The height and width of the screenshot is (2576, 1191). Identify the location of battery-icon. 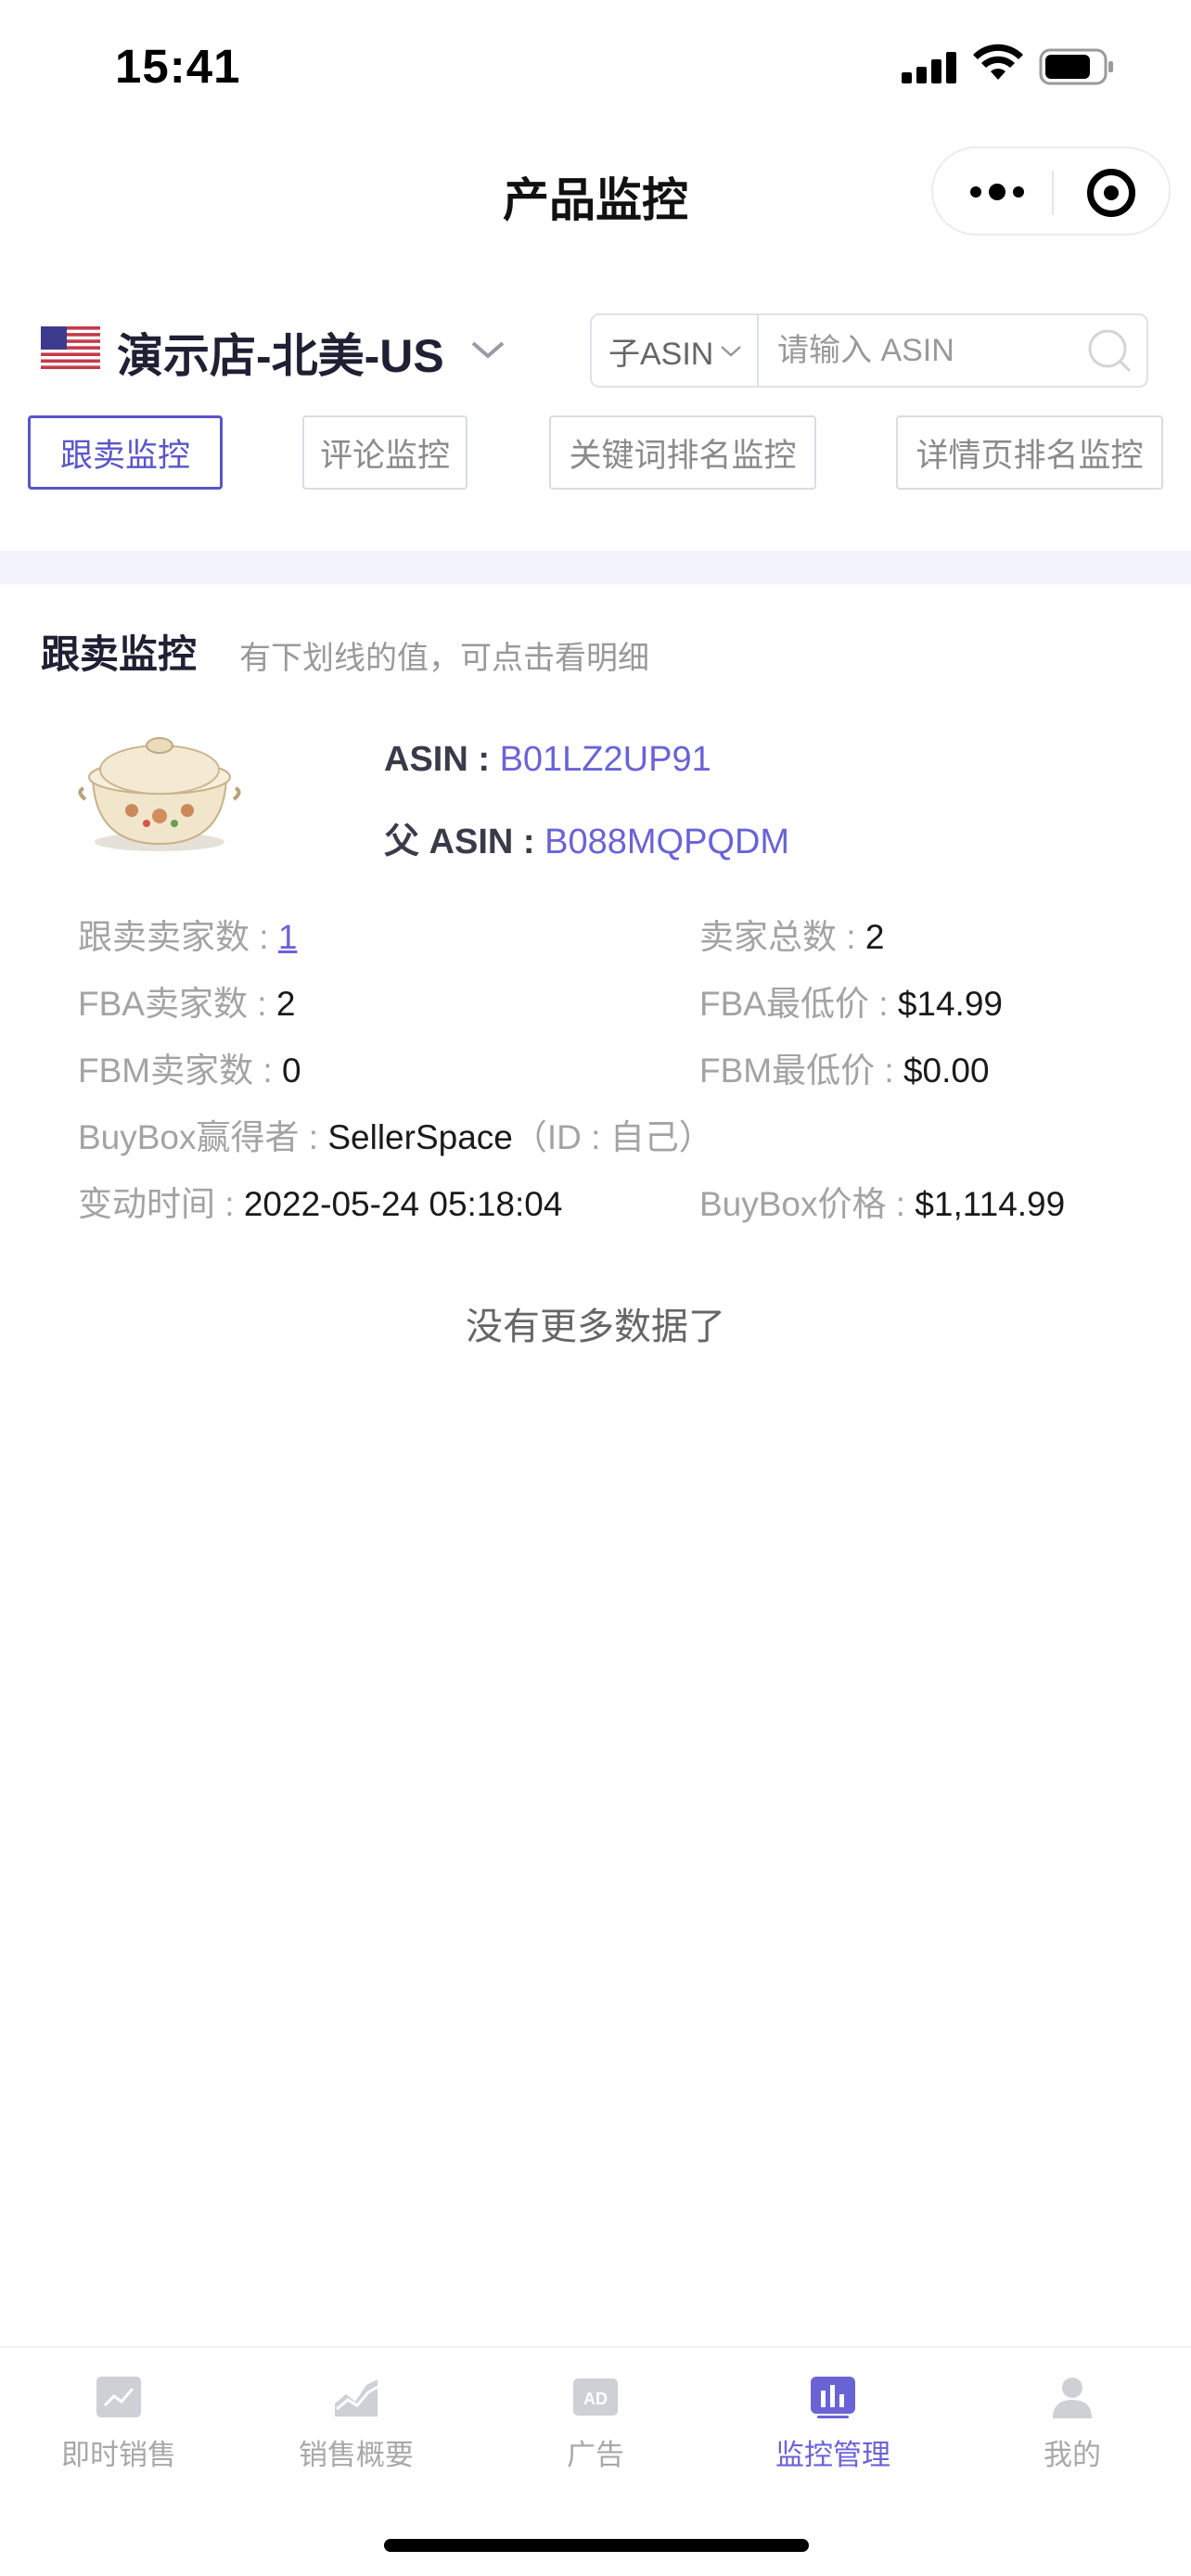
(1076, 66).